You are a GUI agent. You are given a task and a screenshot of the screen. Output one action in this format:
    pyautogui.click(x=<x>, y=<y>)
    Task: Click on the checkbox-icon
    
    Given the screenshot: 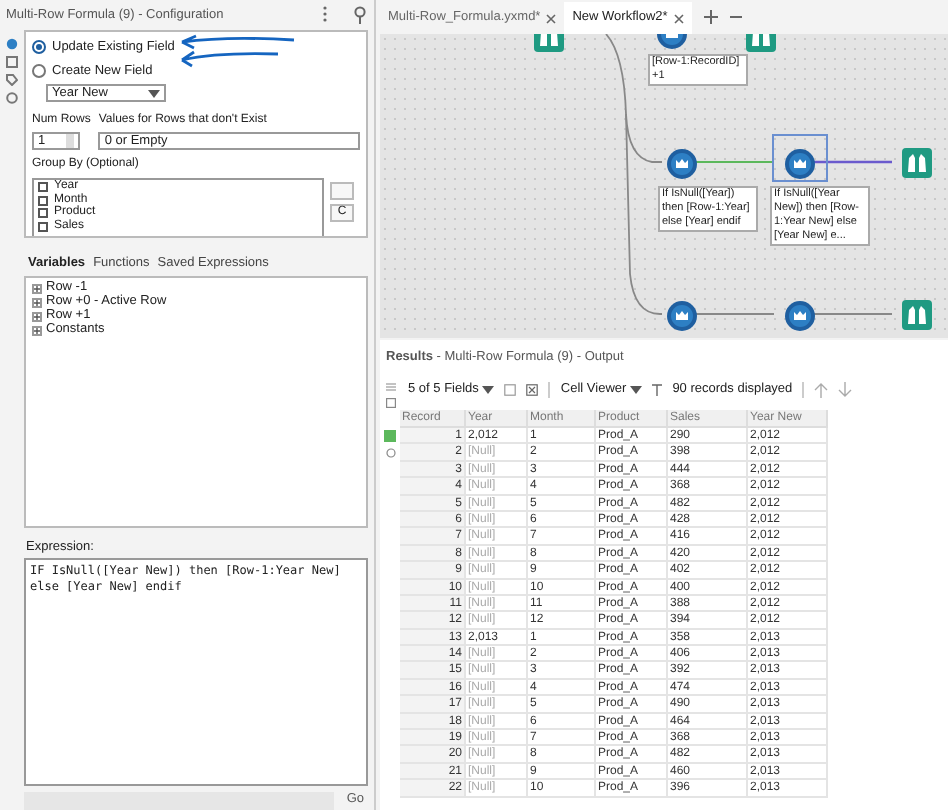 What is the action you would take?
    pyautogui.click(x=510, y=390)
    